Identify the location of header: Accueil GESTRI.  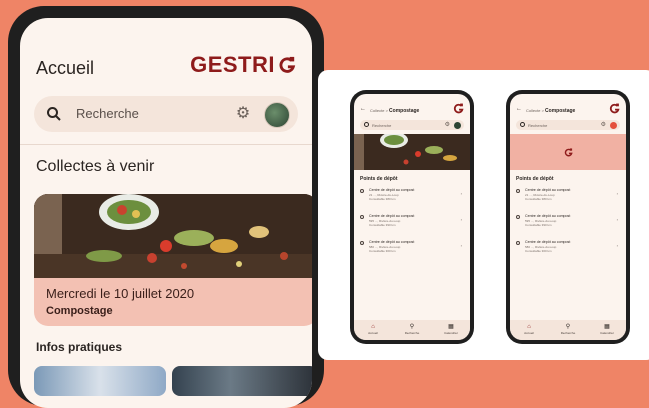
(166, 53).